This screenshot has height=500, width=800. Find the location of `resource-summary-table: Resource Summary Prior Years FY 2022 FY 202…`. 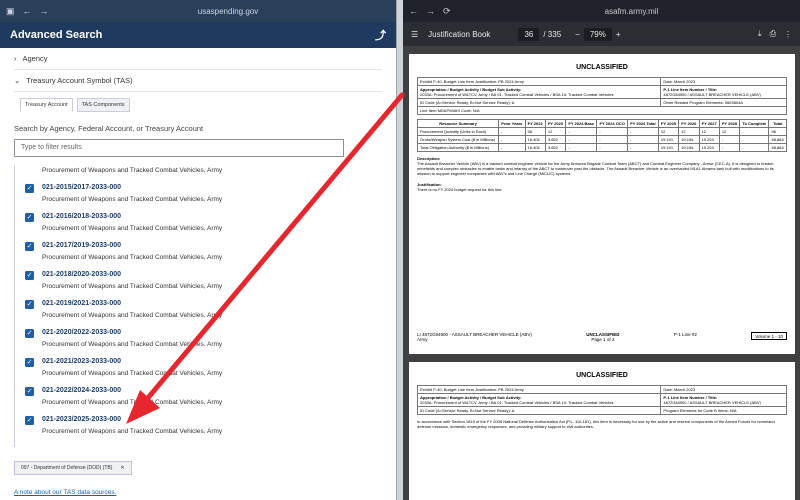

resource-summary-table: Resource Summary Prior Years FY 2022 FY 202… is located at coordinates (601, 135).